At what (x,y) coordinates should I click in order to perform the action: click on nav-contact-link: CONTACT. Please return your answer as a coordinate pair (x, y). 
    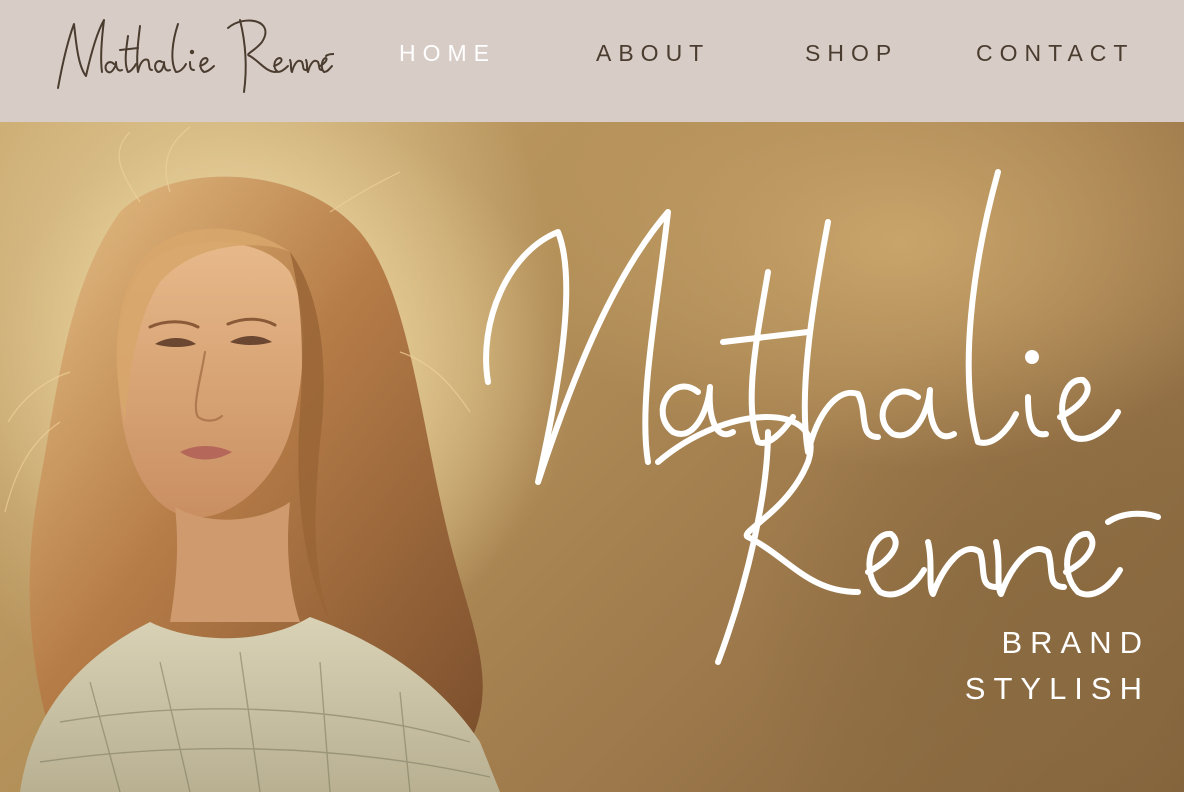
    Looking at the image, I should click on (1055, 53).